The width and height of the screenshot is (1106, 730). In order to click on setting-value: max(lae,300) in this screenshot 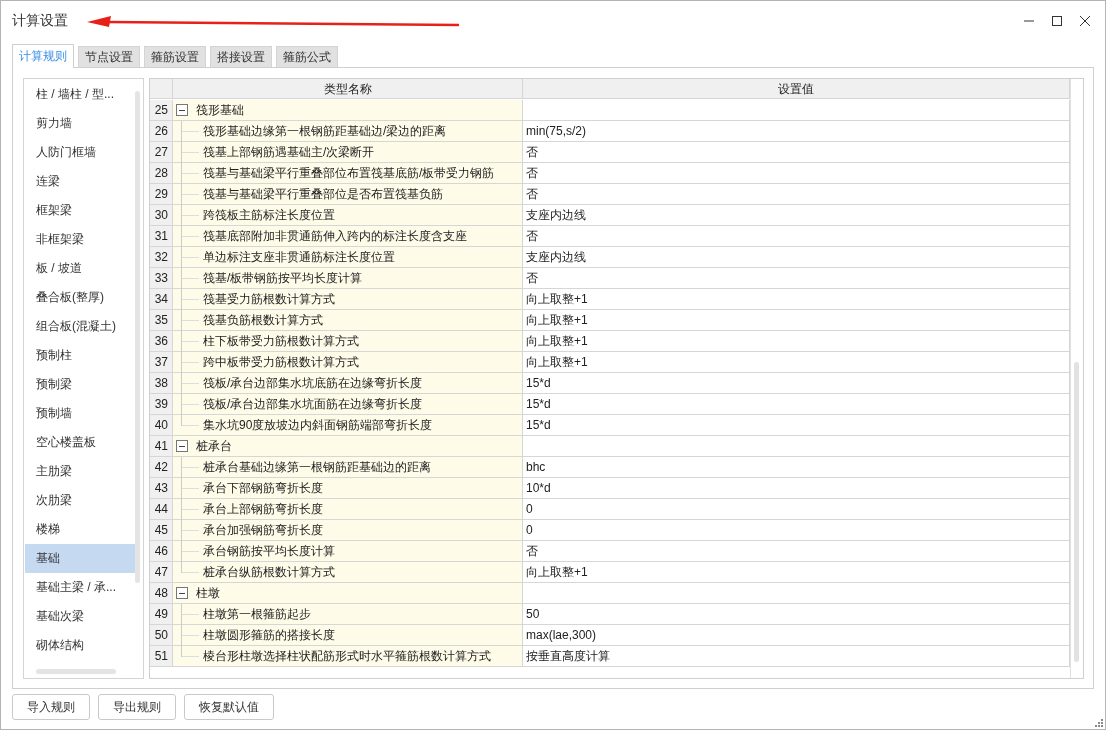, I will do `click(796, 635)`.